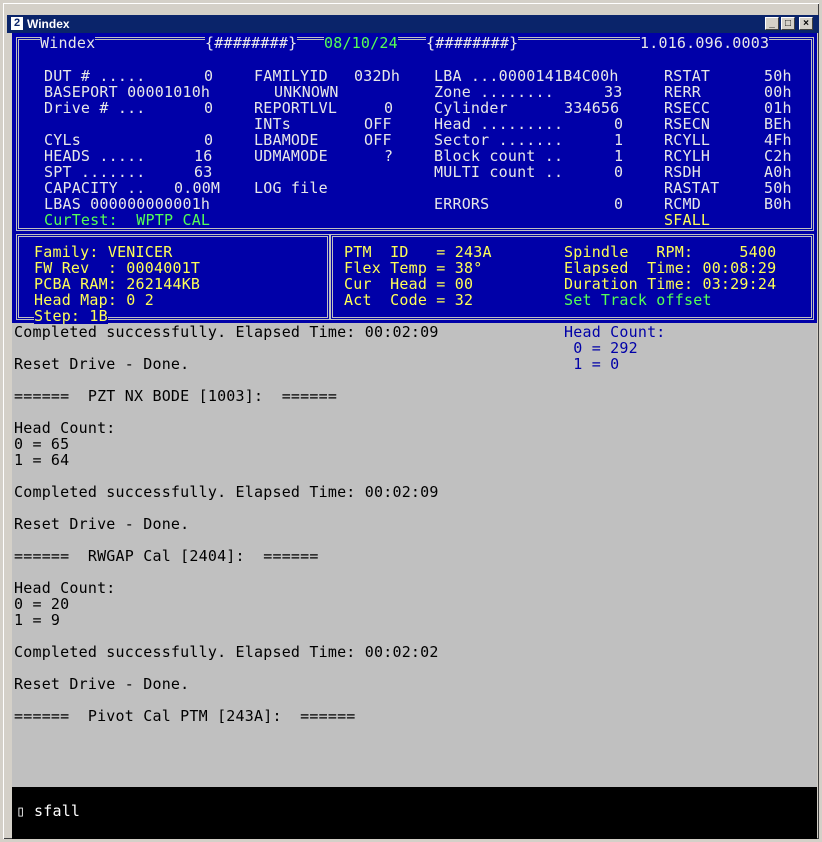 The width and height of the screenshot is (822, 842). I want to click on header-title: Windex, so click(68, 43).